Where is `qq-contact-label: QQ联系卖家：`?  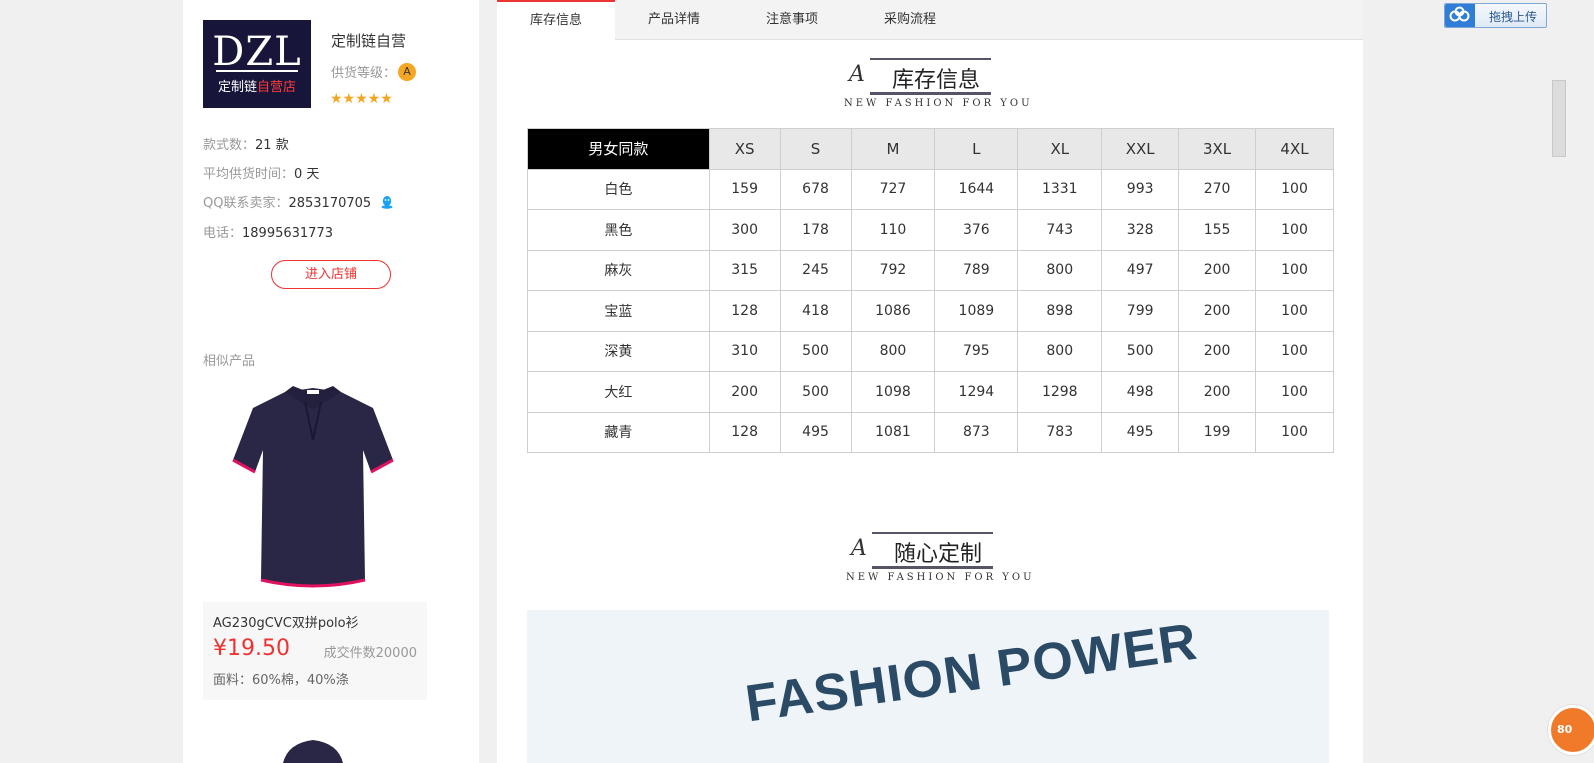
qq-contact-label: QQ联系卖家： is located at coordinates (246, 203).